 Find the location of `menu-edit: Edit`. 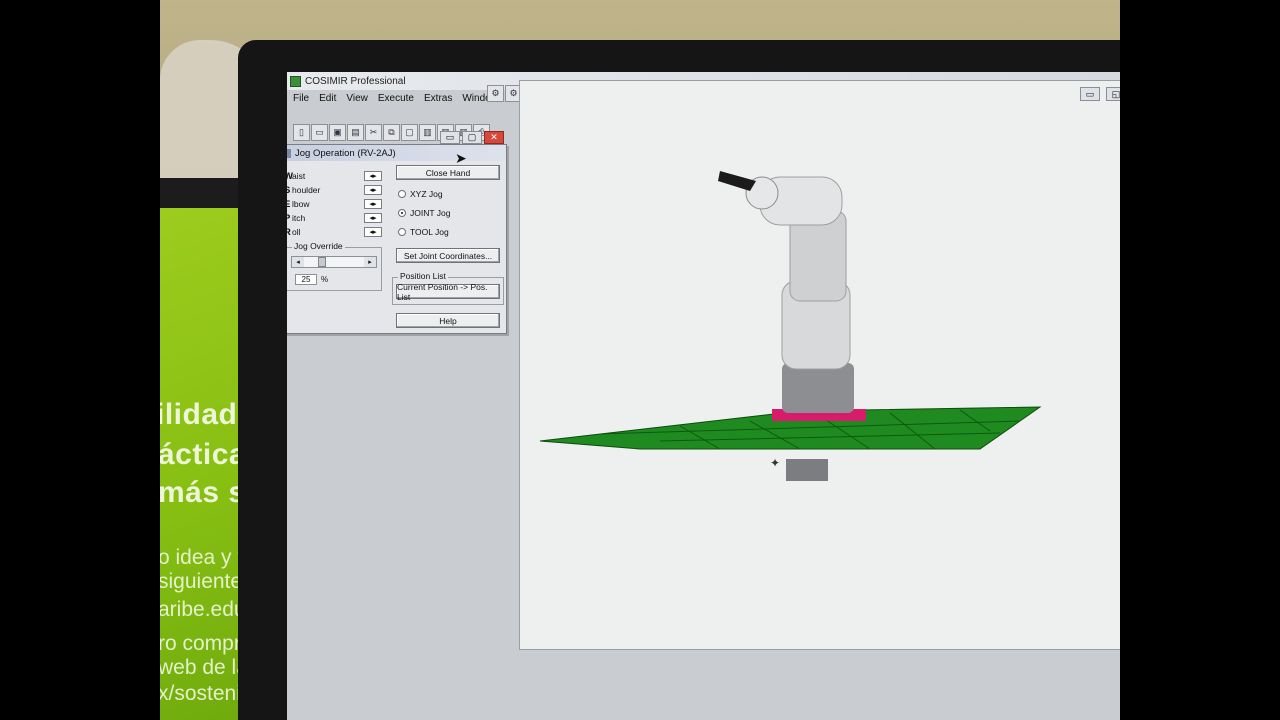

menu-edit: Edit is located at coordinates (327, 98).